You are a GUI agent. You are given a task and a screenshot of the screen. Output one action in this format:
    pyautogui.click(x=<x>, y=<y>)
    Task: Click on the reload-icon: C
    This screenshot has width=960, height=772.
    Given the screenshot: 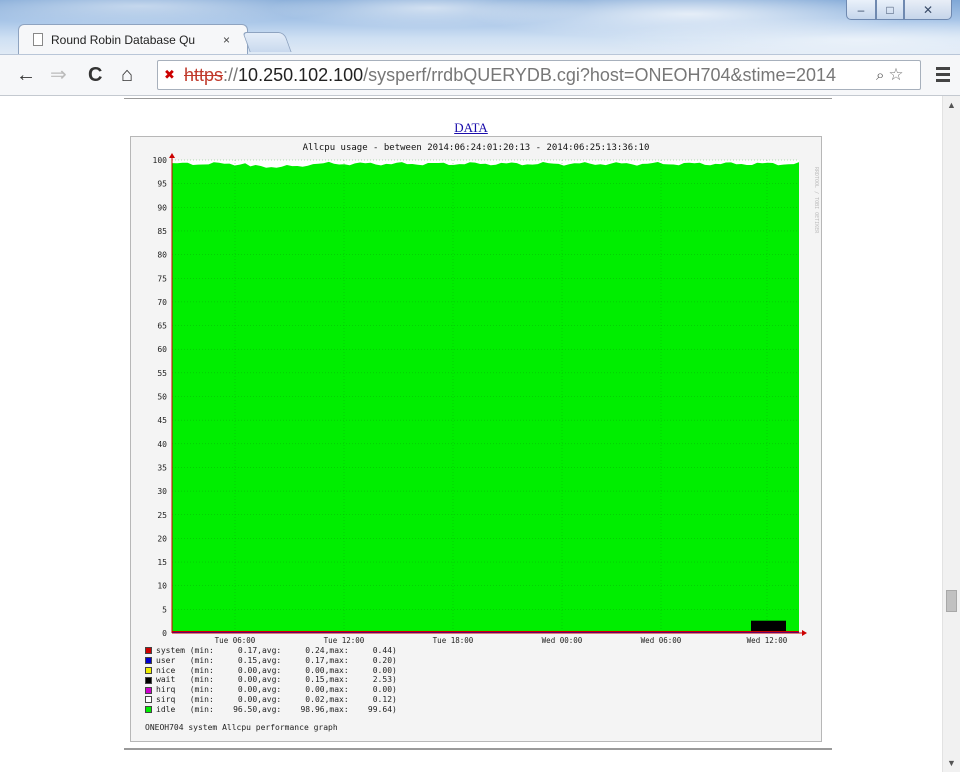 What is the action you would take?
    pyautogui.click(x=95, y=75)
    